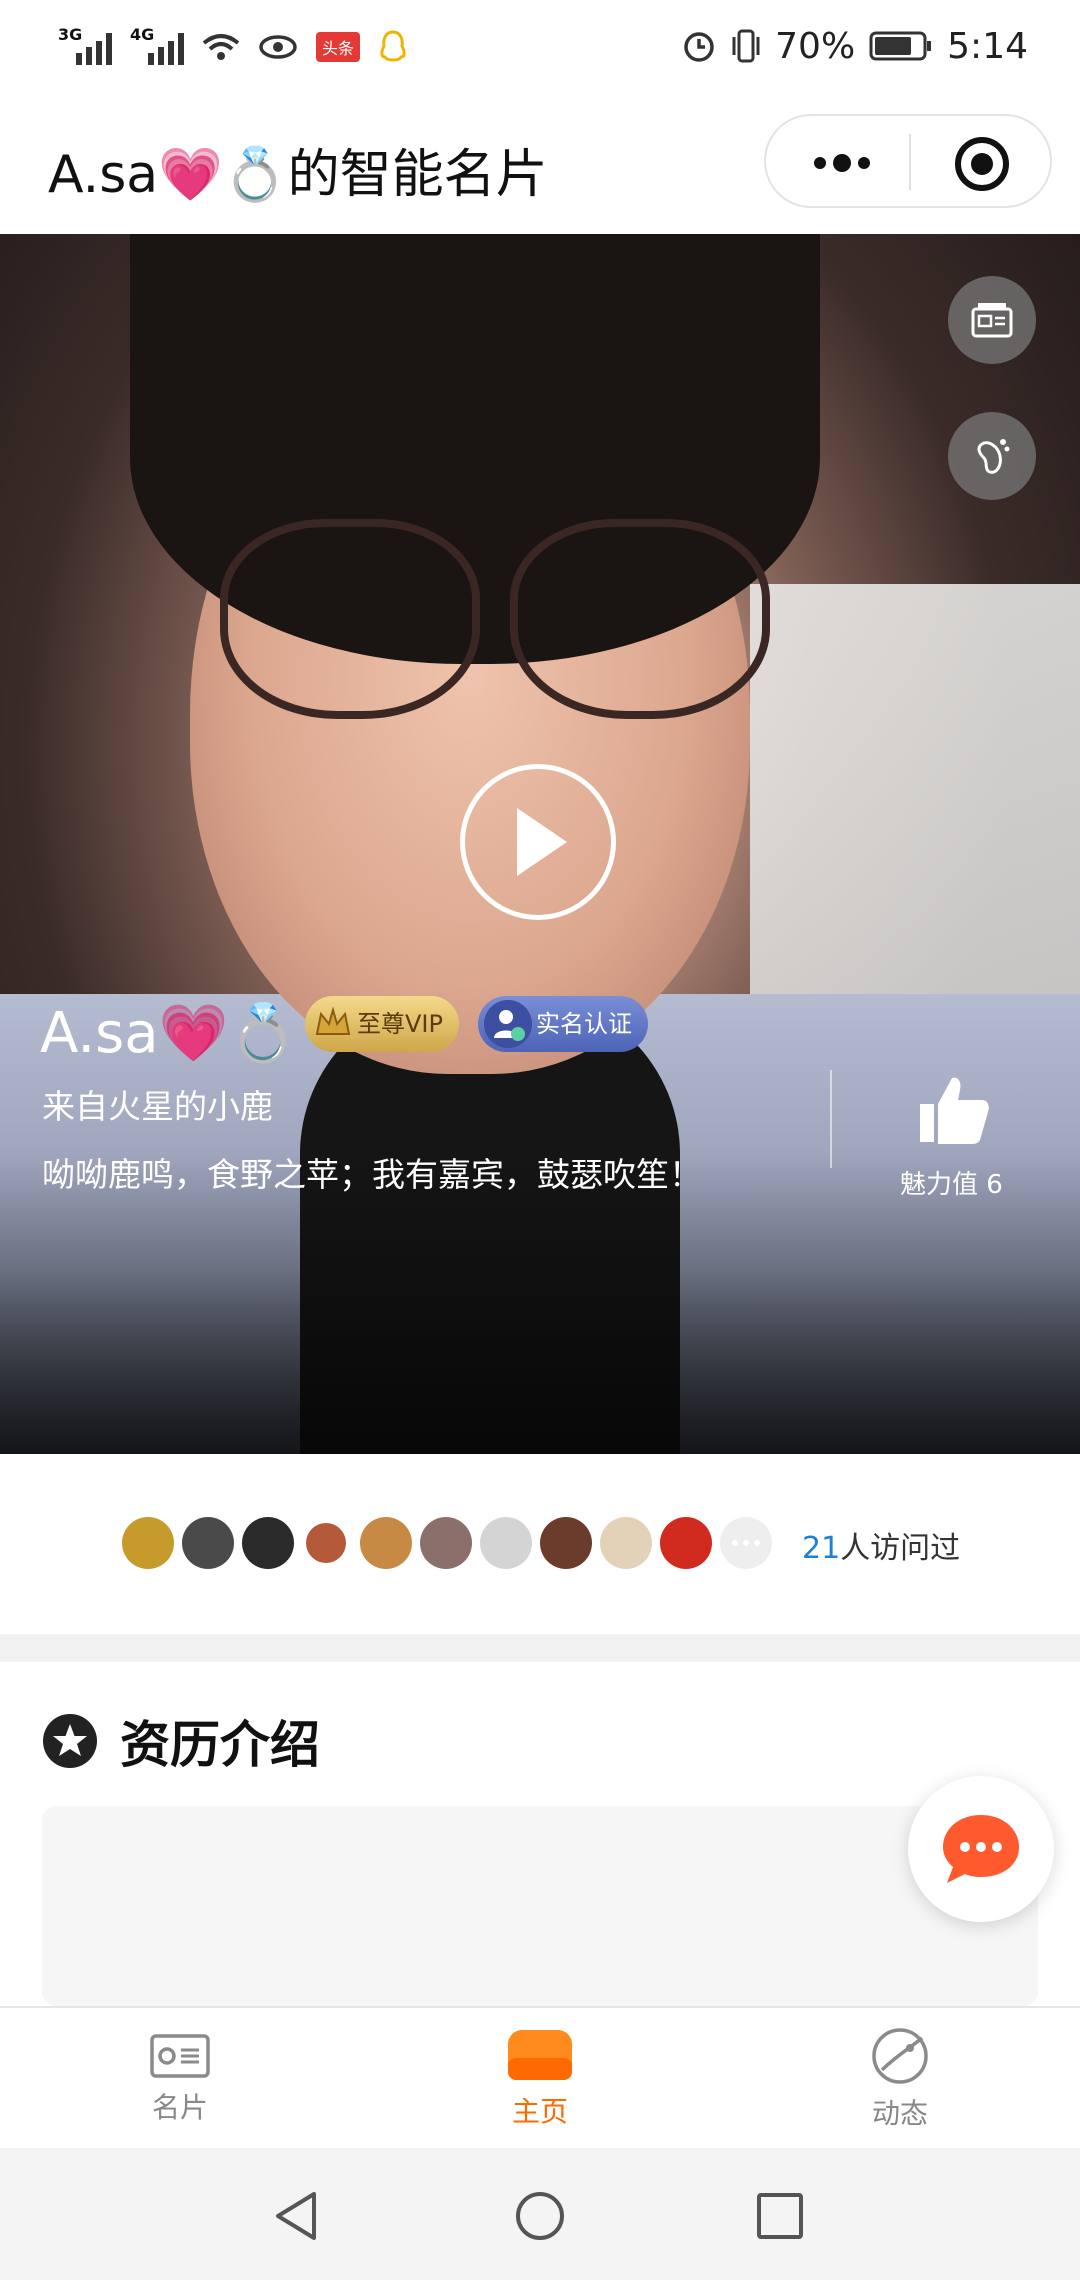 The image size is (1080, 2280). I want to click on footprint-icon, so click(993, 456).